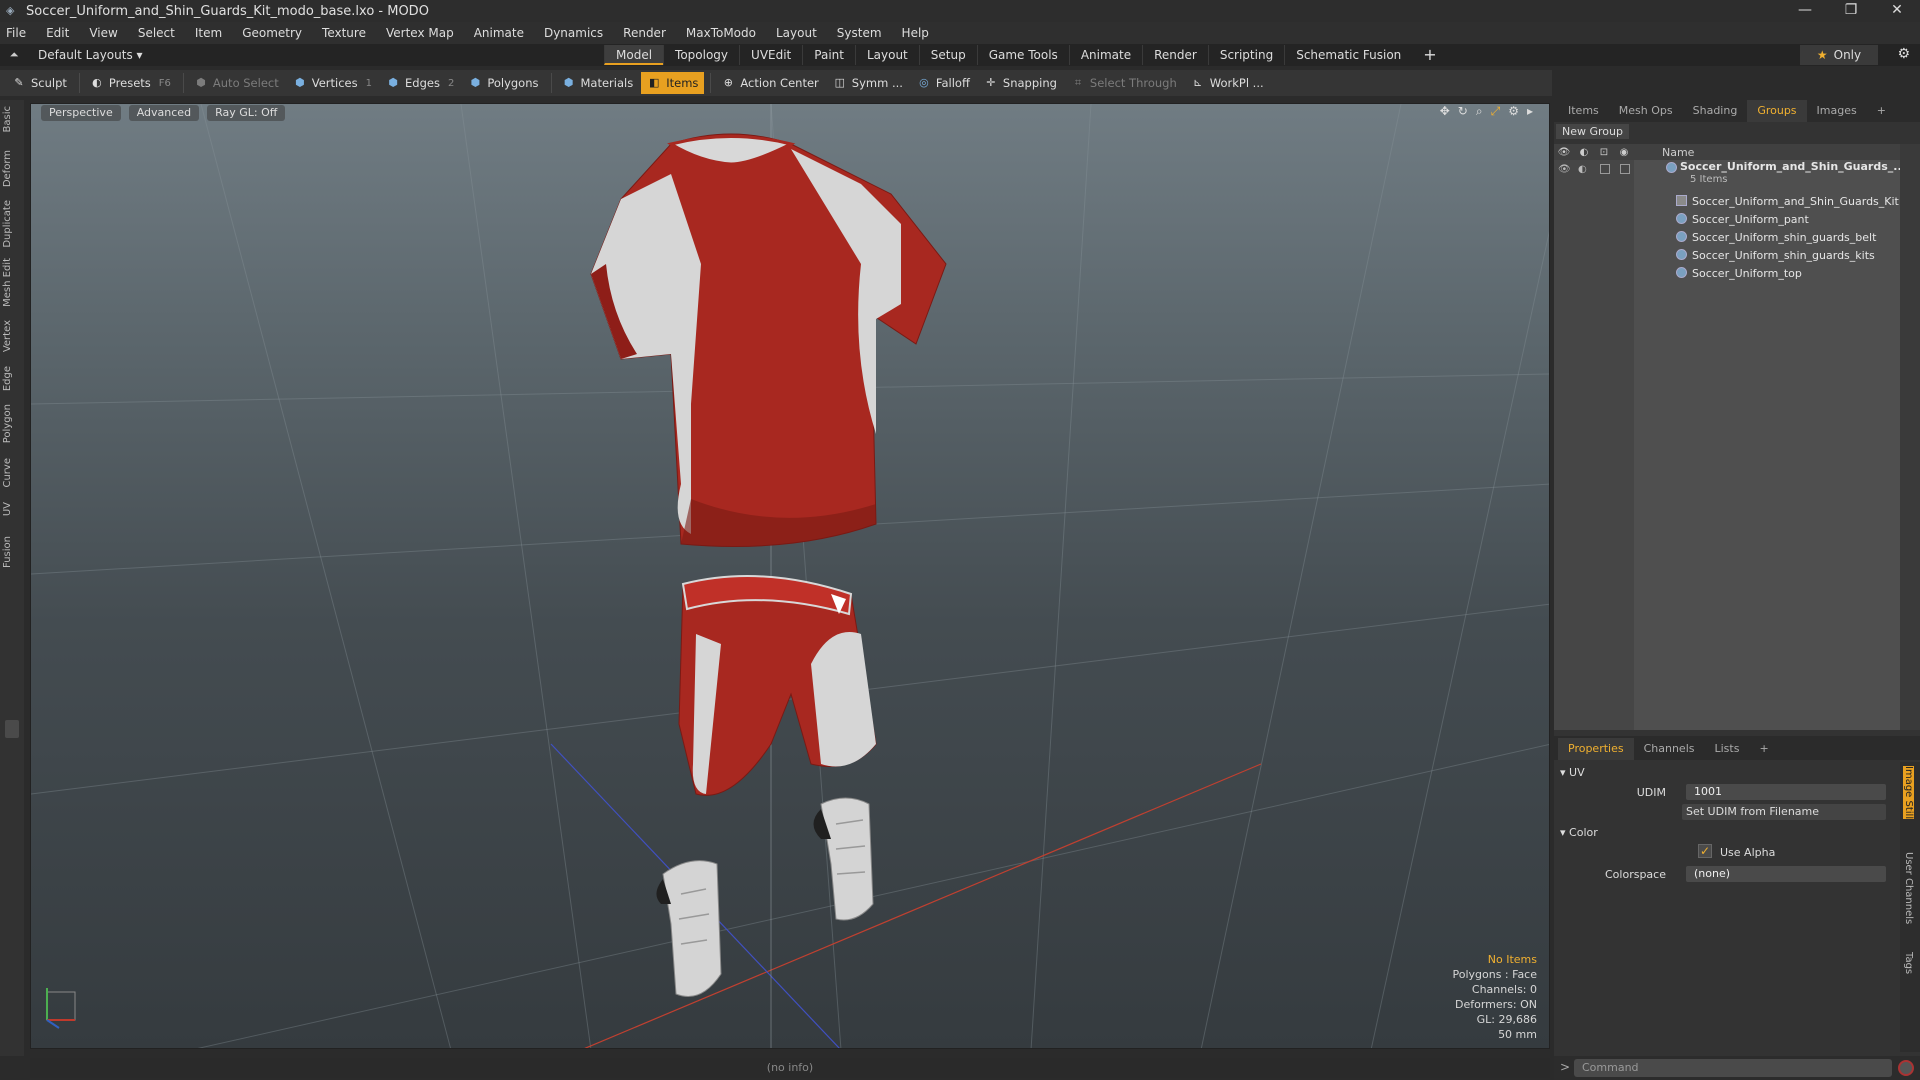  What do you see at coordinates (12, 224) in the screenshot?
I see `tab-duplicate: Duplicate` at bounding box center [12, 224].